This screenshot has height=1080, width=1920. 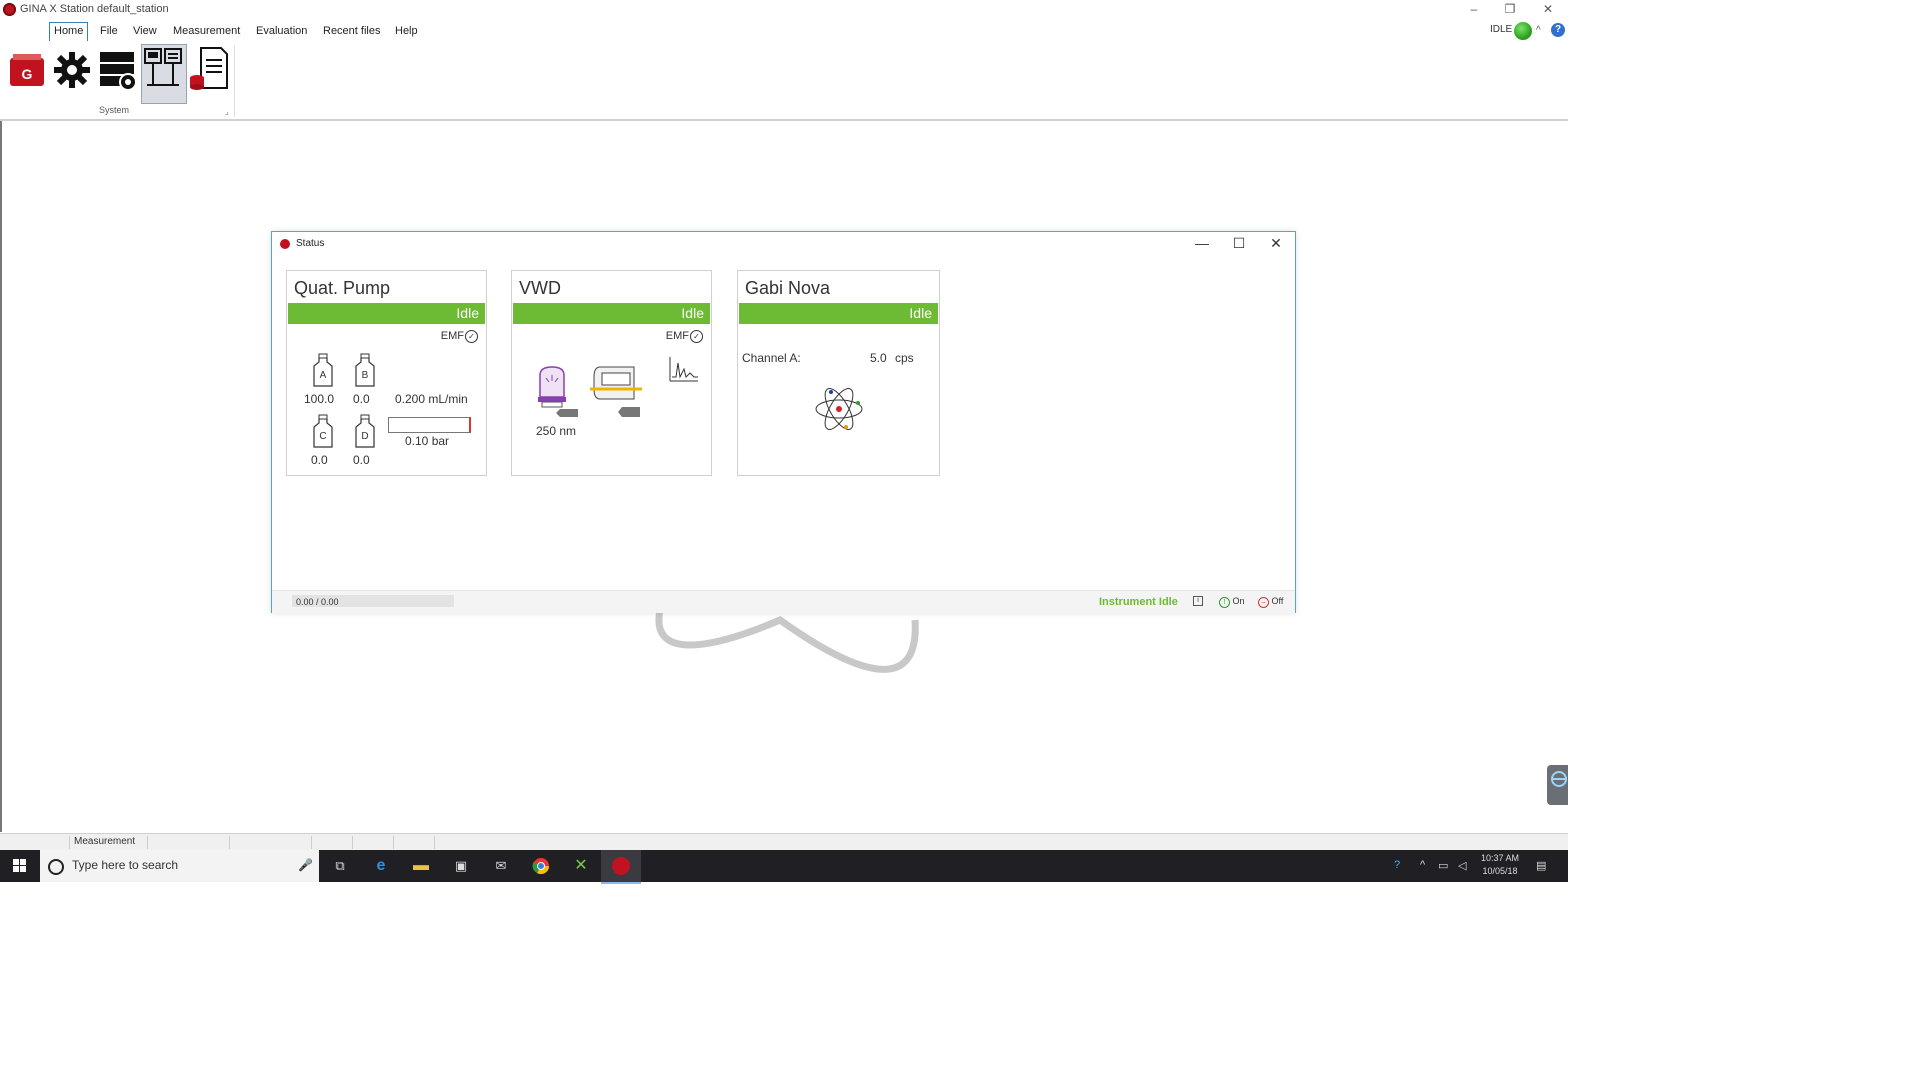 What do you see at coordinates (581, 866) in the screenshot?
I see `excel-icon: ✕` at bounding box center [581, 866].